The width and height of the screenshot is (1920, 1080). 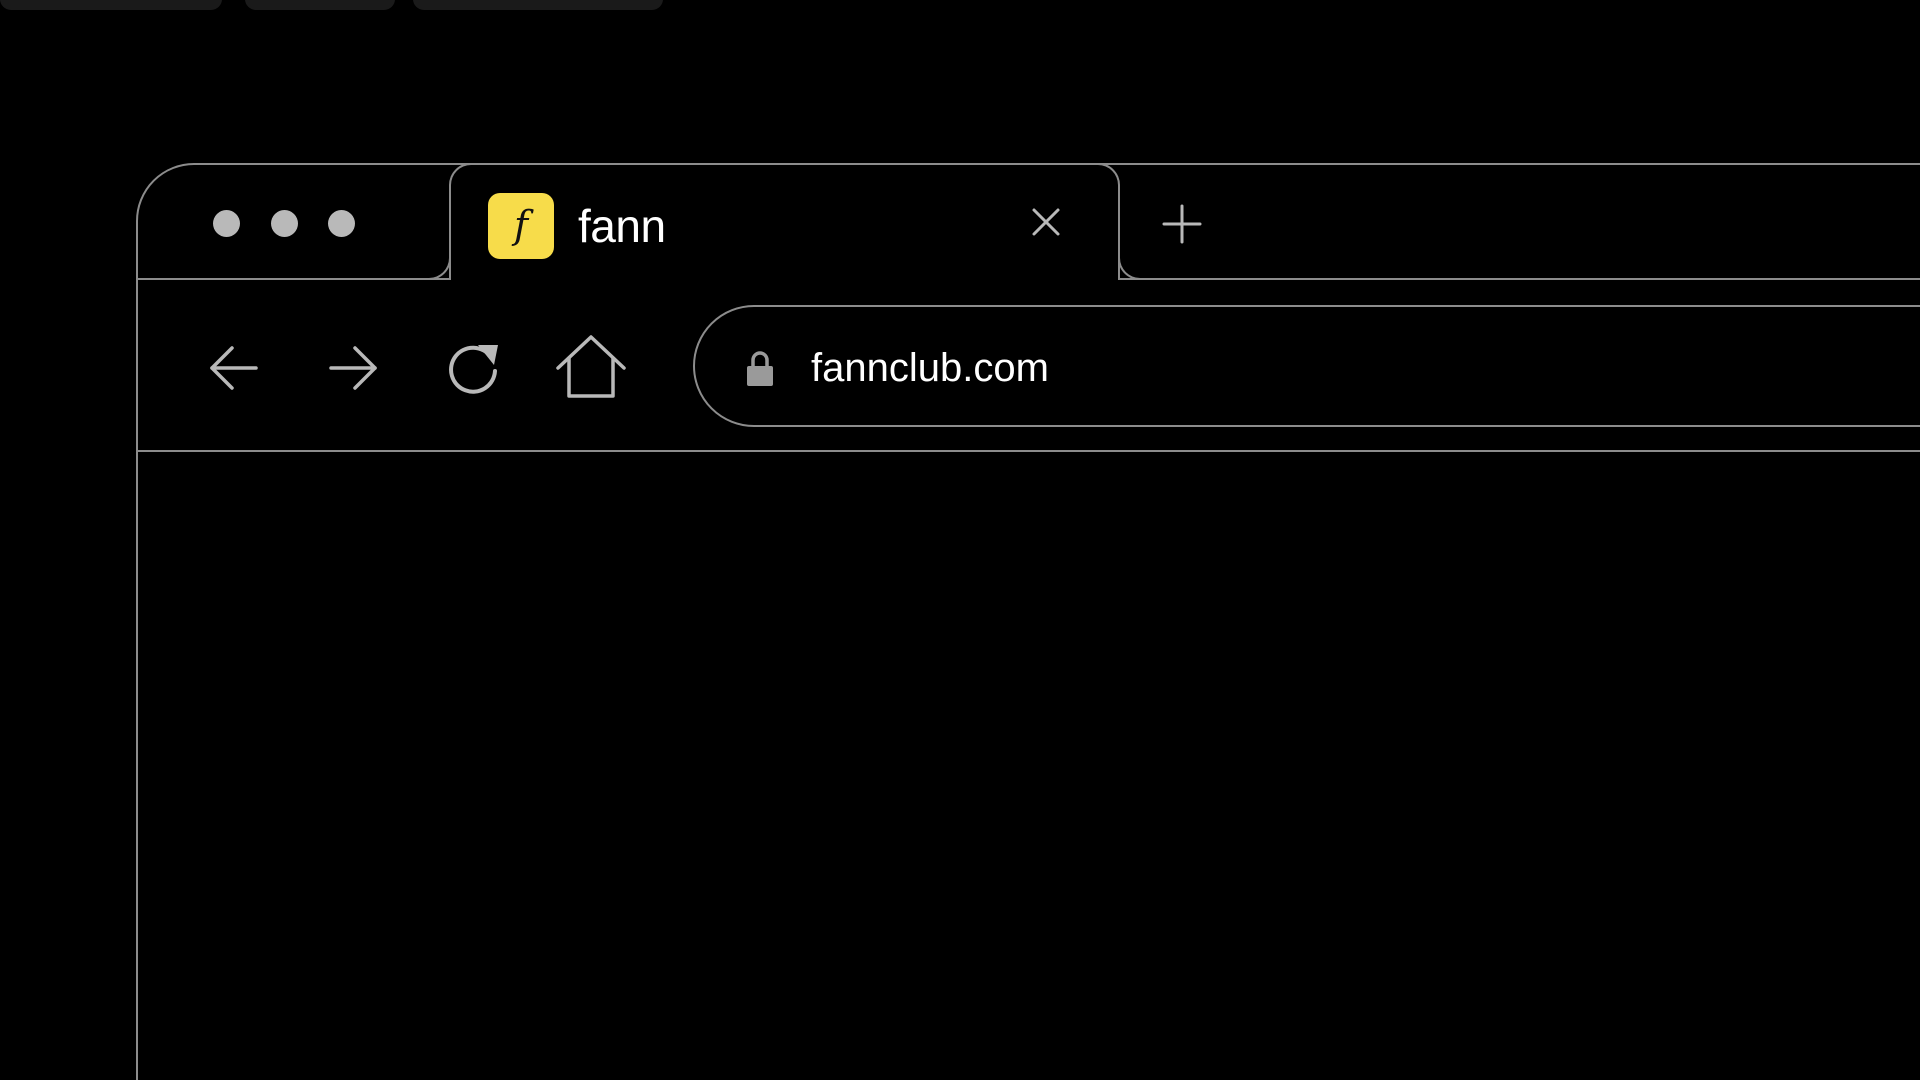 I want to click on favicon: f, so click(x=521, y=226).